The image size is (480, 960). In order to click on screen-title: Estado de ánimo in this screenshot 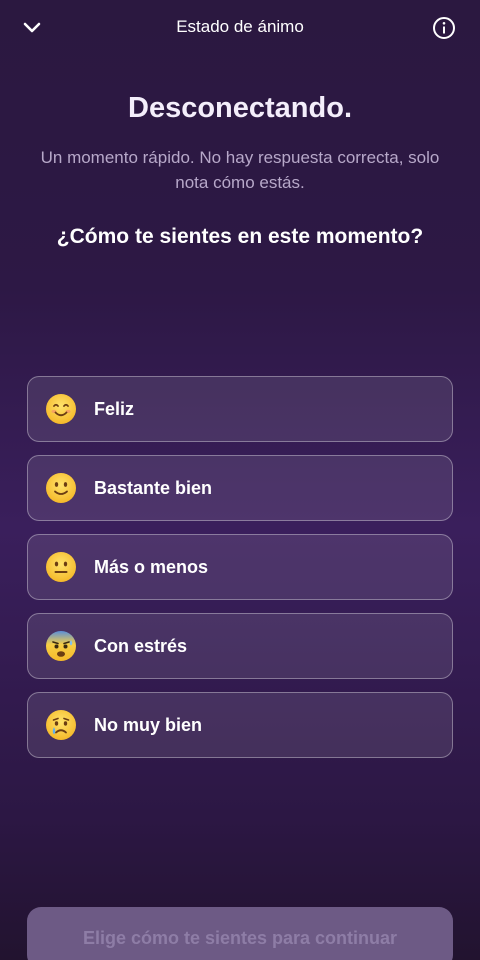, I will do `click(240, 26)`.